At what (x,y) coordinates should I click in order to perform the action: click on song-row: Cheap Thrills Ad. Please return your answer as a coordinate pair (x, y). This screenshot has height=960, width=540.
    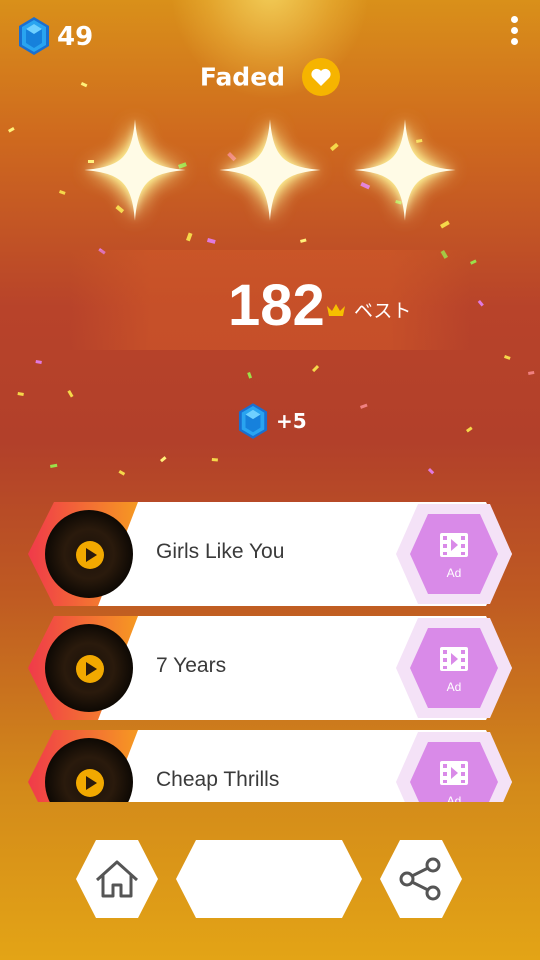
    Looking at the image, I should click on (270, 766).